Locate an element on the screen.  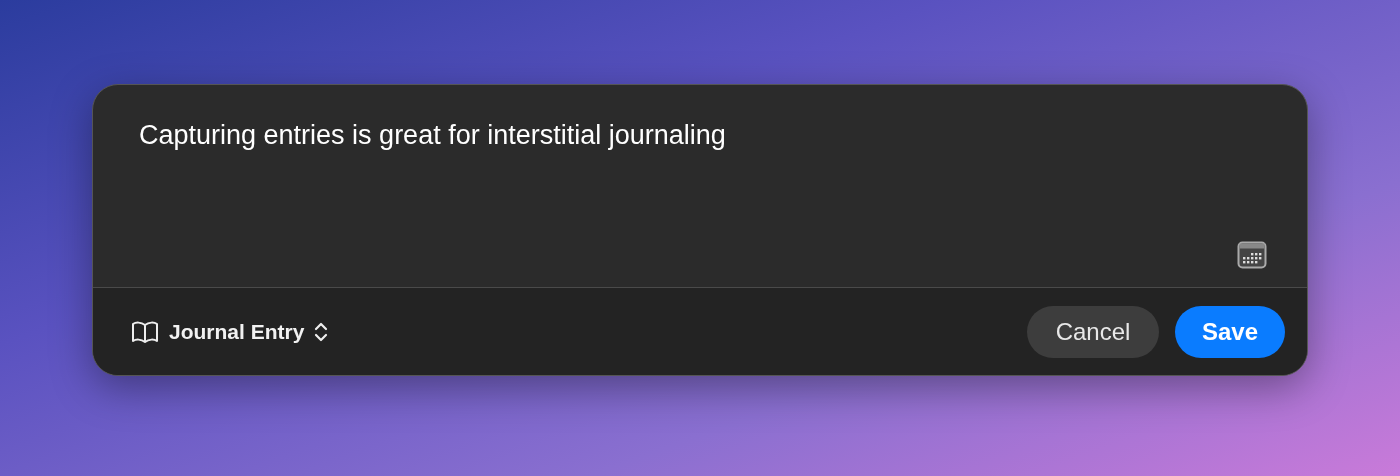
save-button: Save is located at coordinates (1230, 331).